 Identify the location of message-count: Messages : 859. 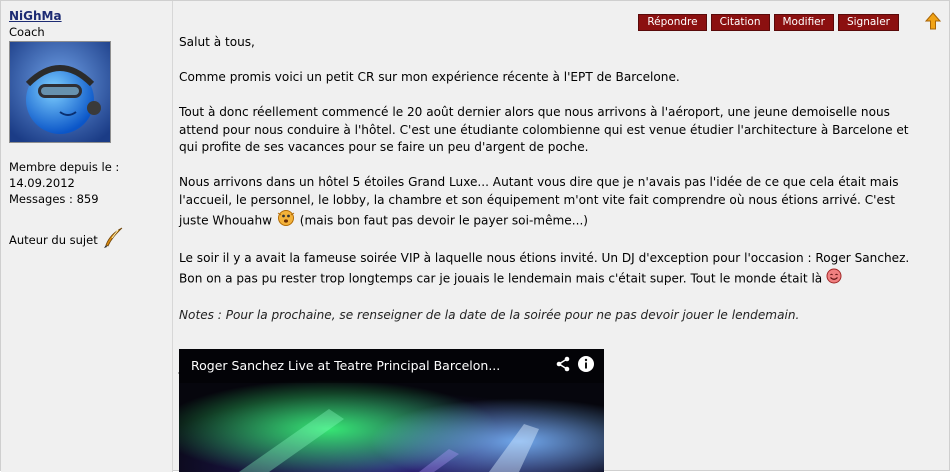
(54, 199).